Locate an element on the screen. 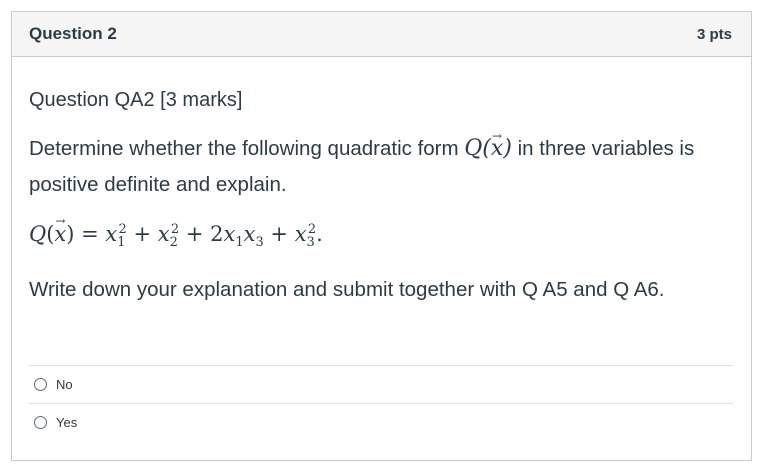  question-header: Question 2 3 pts is located at coordinates (381, 34).